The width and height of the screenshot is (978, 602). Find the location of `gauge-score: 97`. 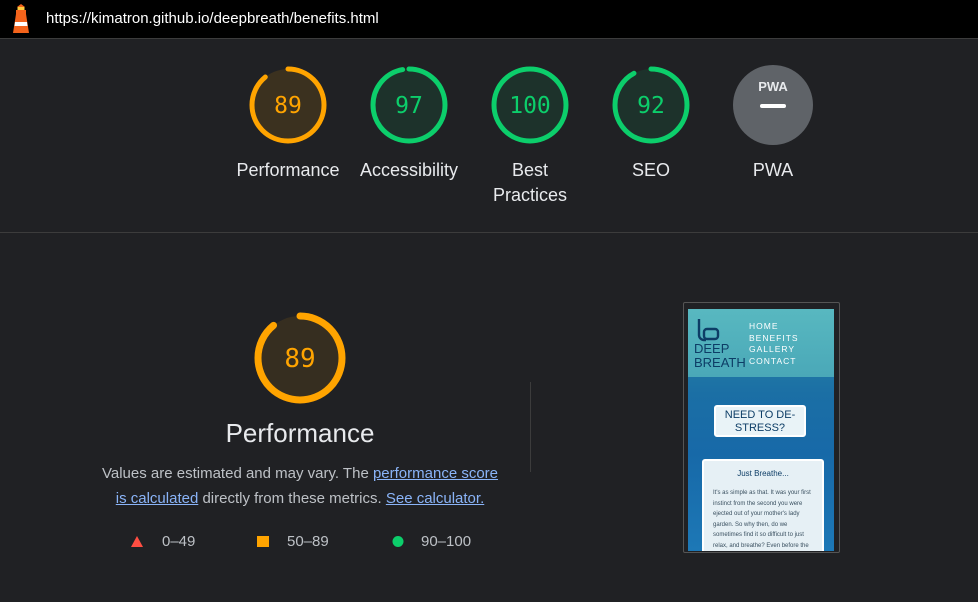

gauge-score: 97 is located at coordinates (409, 106).